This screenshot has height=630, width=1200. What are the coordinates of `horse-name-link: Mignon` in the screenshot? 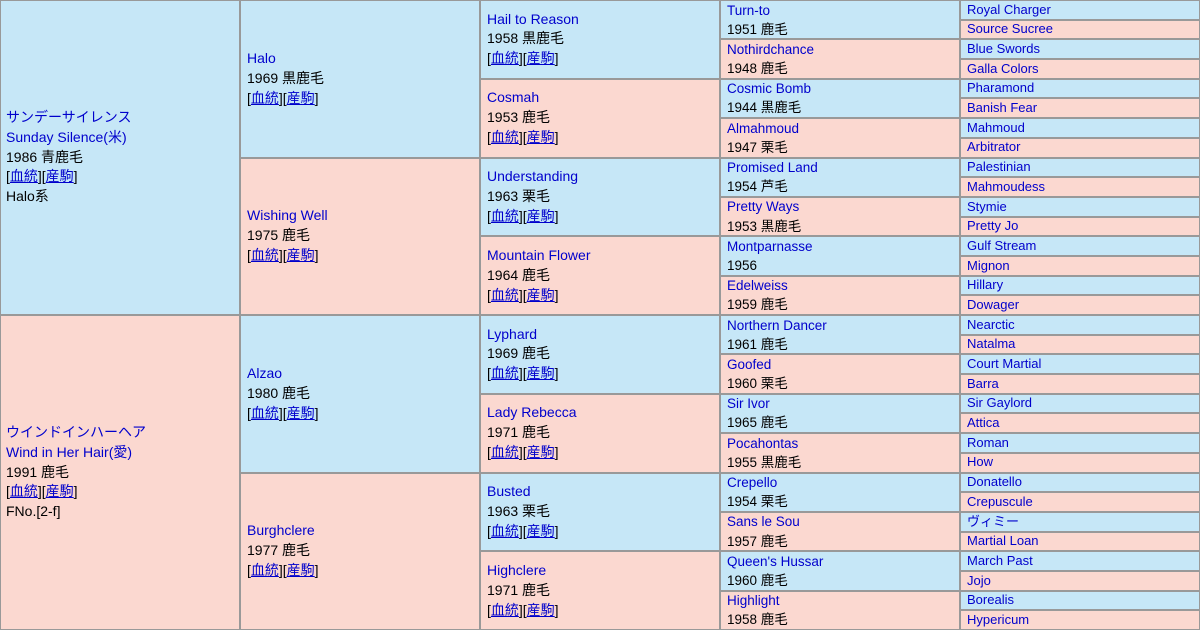 It's located at (988, 265).